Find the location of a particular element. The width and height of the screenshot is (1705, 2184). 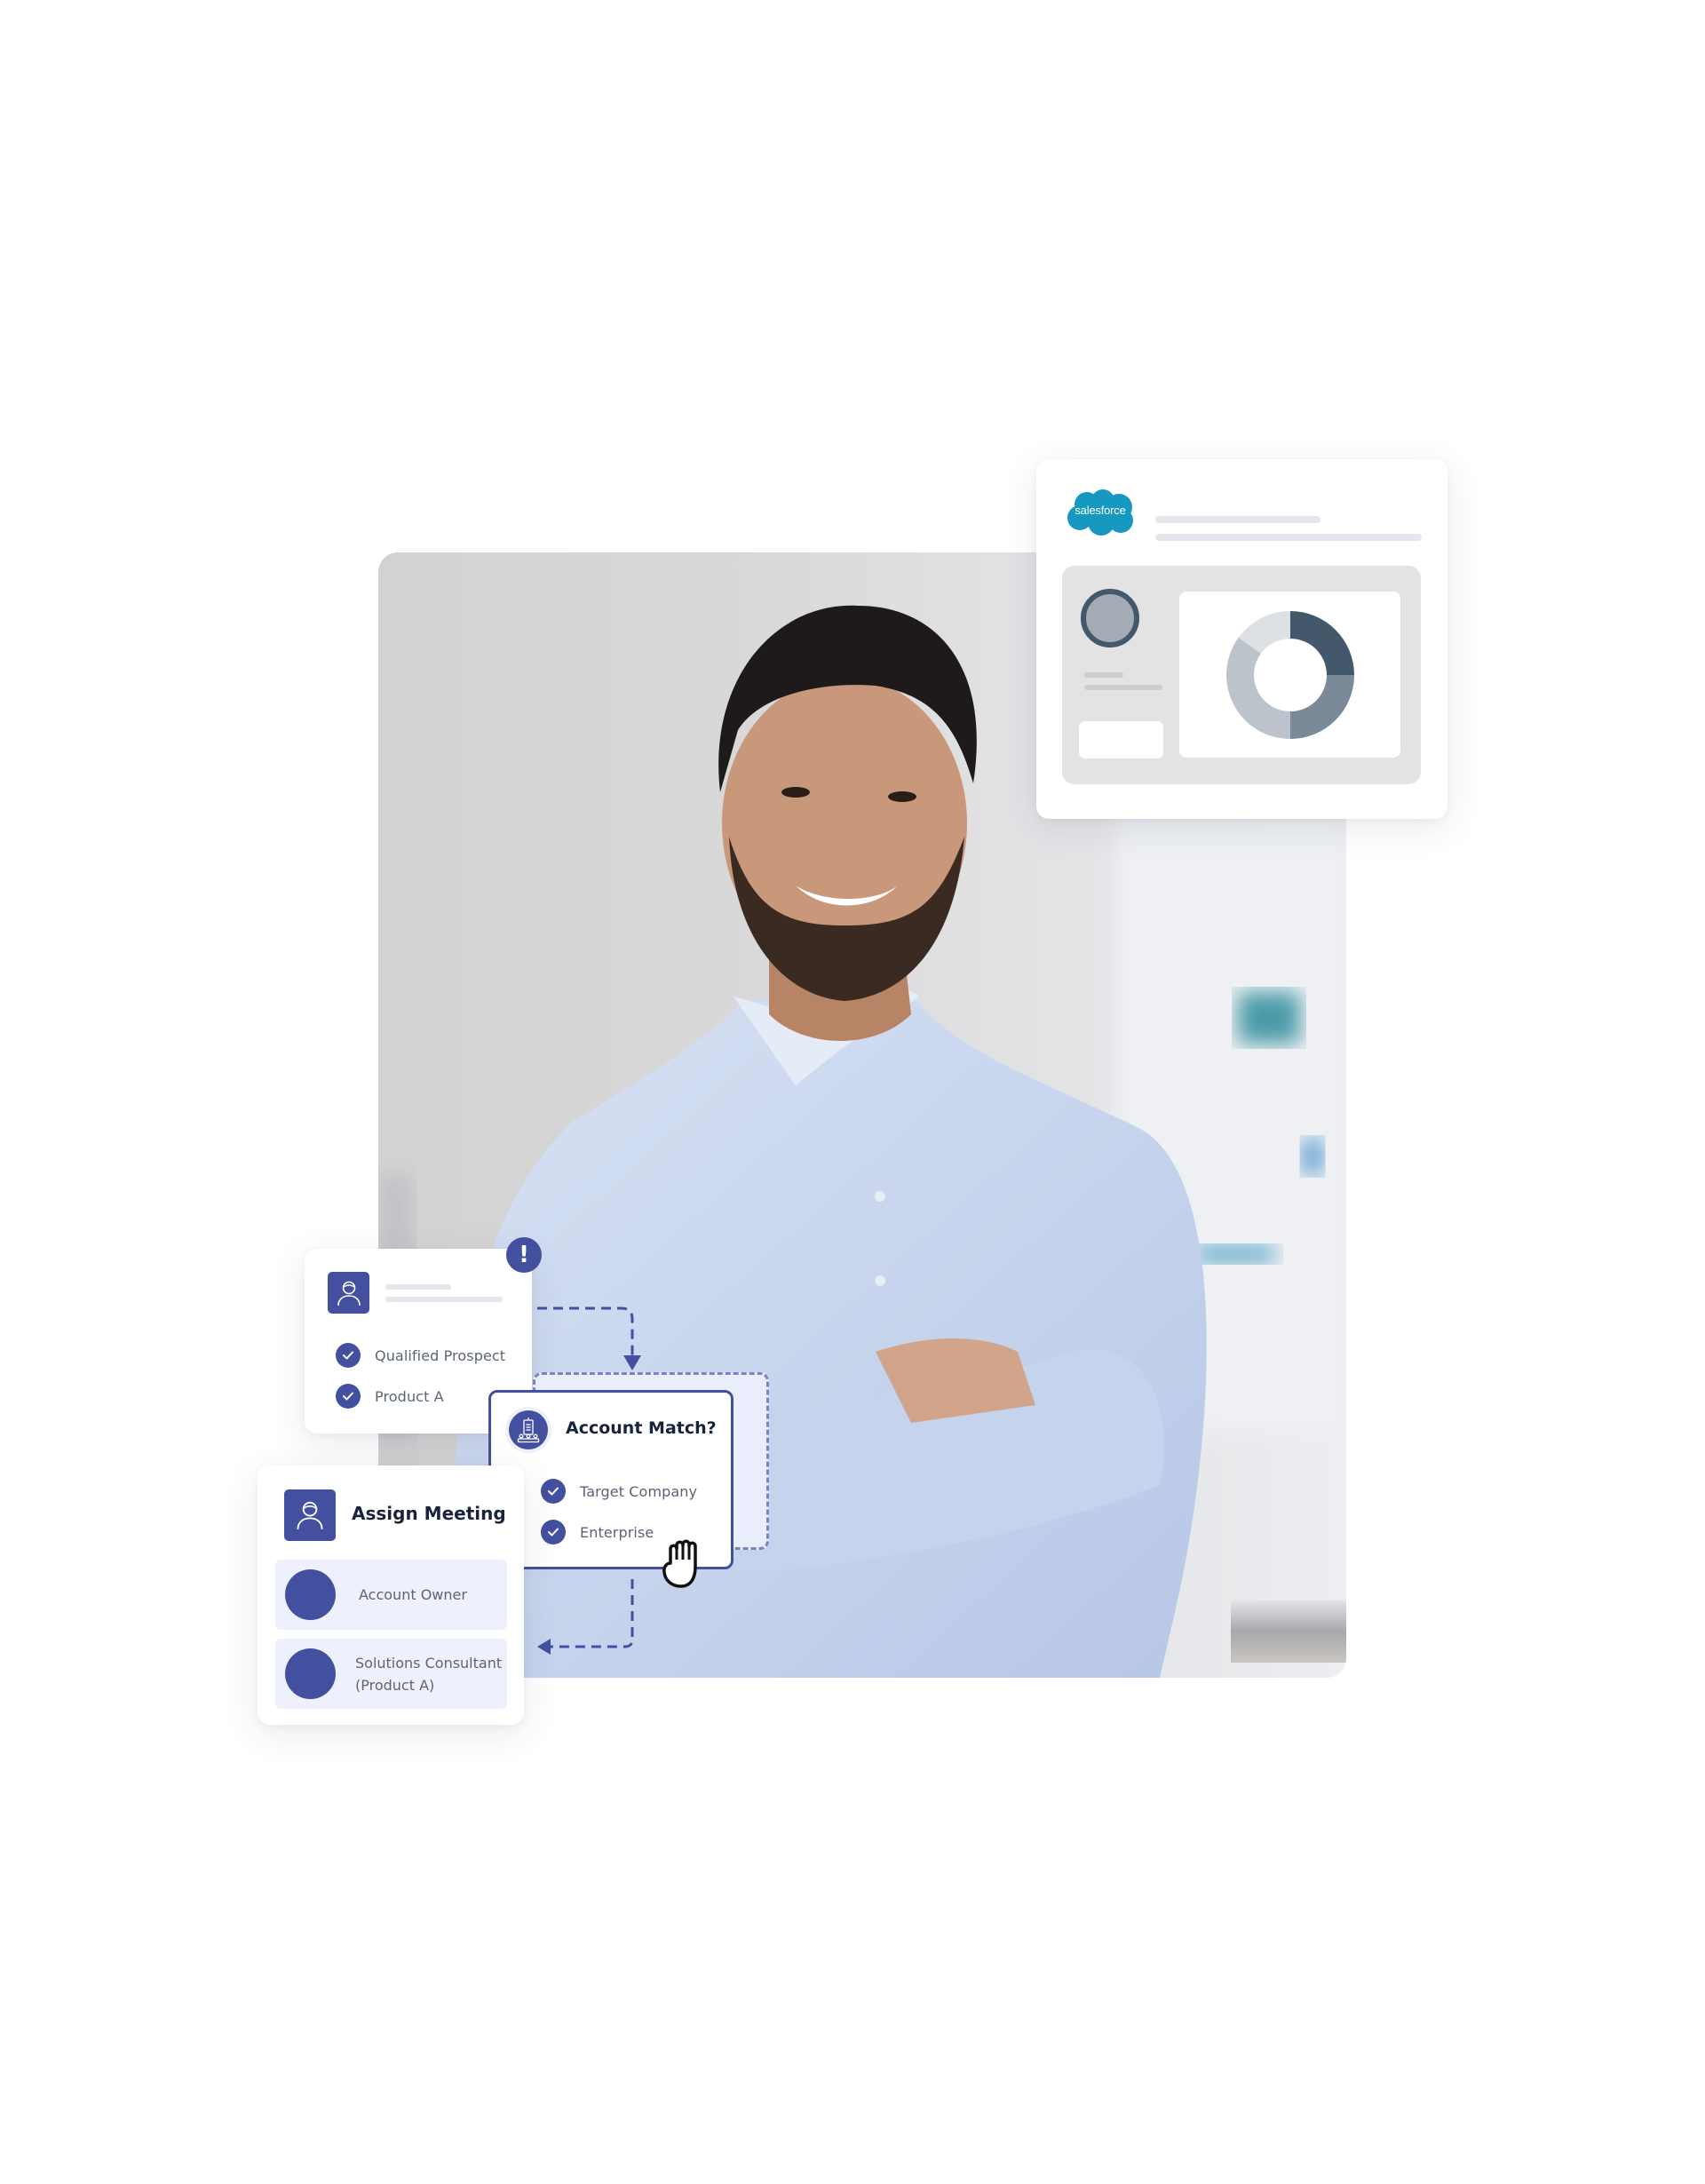

salesforce-logo-text: salesforce is located at coordinates (1101, 510).